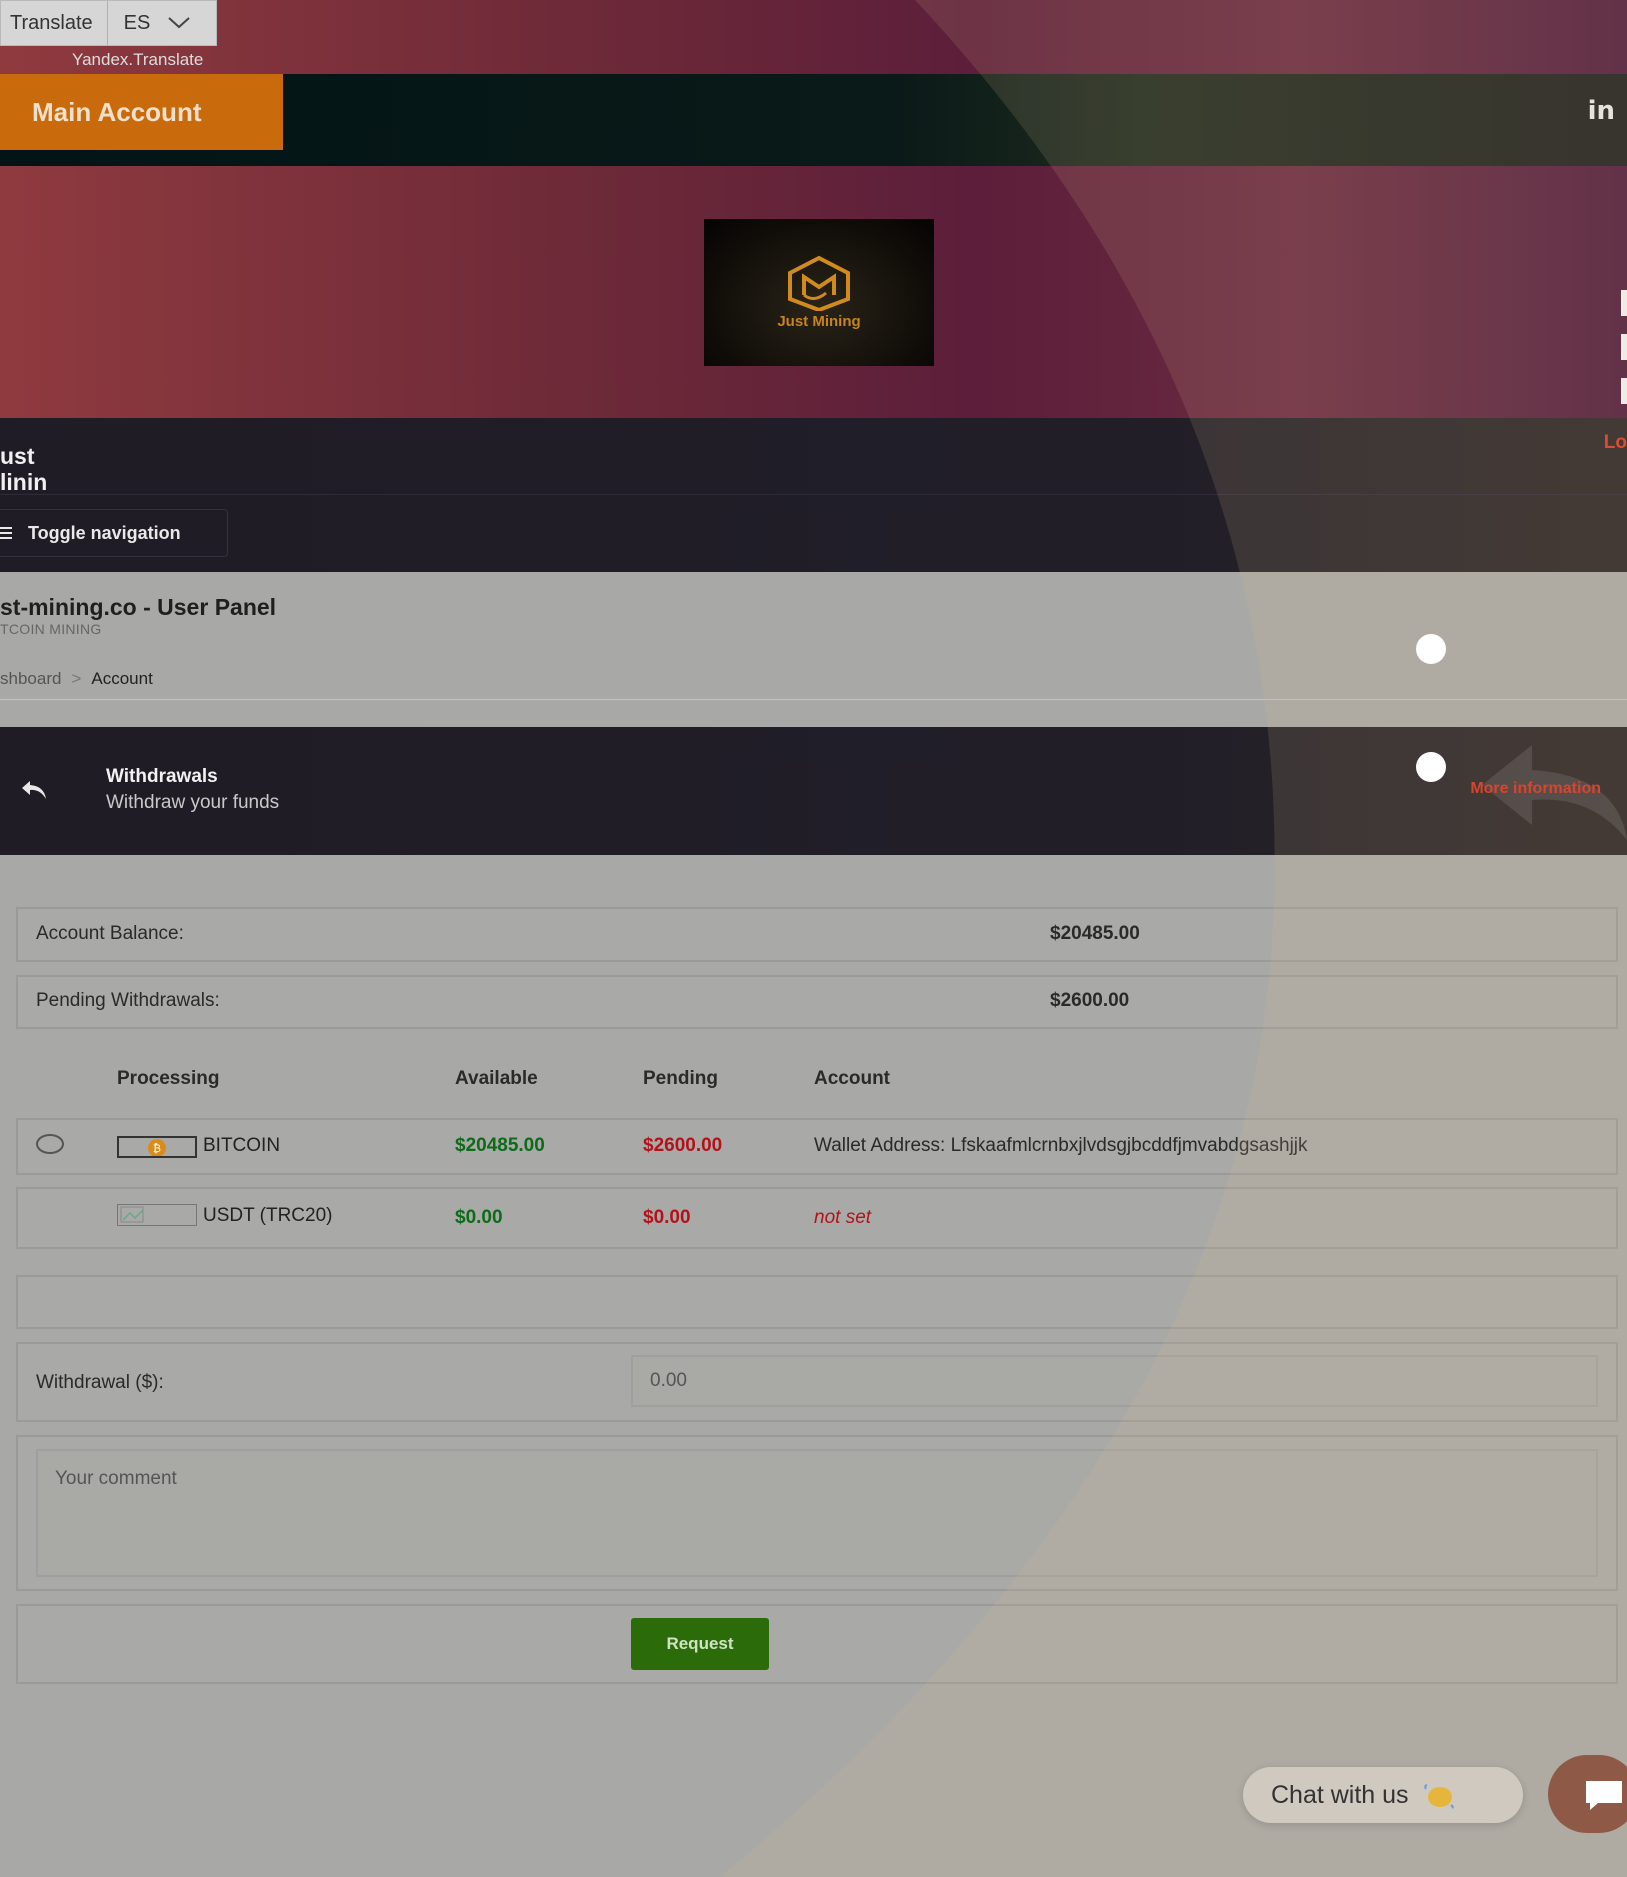 The width and height of the screenshot is (1627, 1877). Describe the element at coordinates (852, 1078) in the screenshot. I see `header-account: Account` at that location.